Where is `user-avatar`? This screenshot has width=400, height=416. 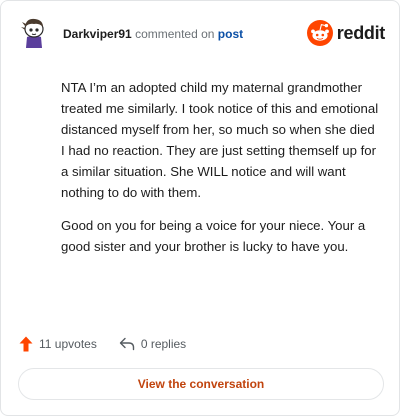
user-avatar is located at coordinates (34, 32).